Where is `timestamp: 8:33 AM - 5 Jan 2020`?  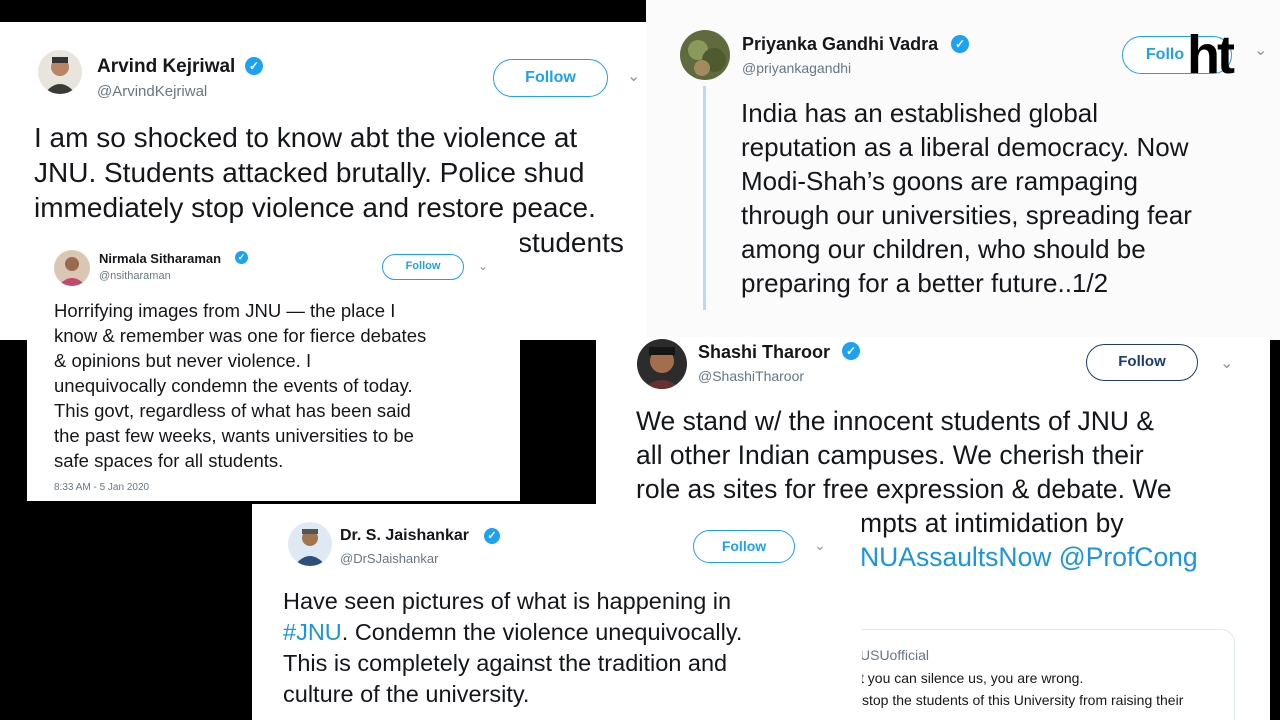 timestamp: 8:33 AM - 5 Jan 2020 is located at coordinates (101, 487).